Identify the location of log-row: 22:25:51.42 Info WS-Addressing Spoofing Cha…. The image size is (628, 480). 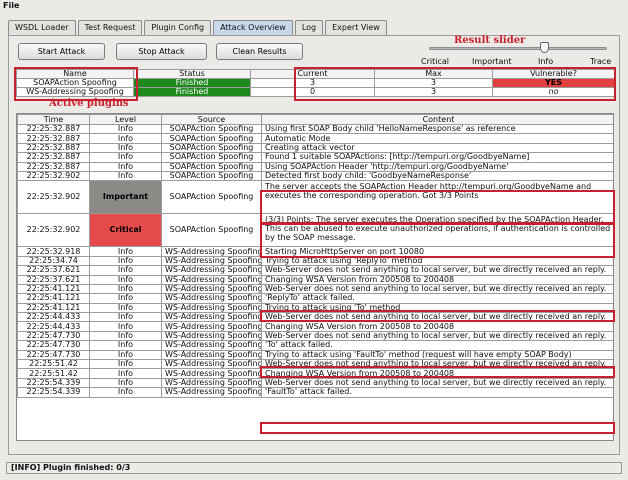
(315, 373).